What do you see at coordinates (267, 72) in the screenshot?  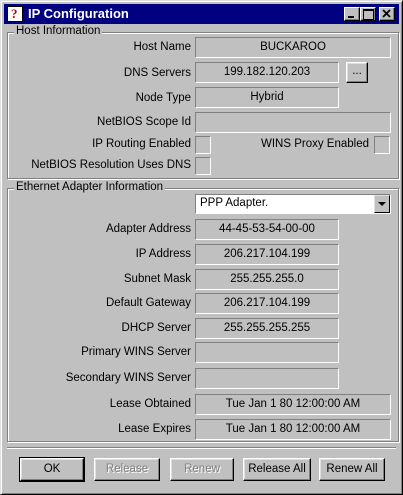 I see `dns-servers-value: 199.182.120.203` at bounding box center [267, 72].